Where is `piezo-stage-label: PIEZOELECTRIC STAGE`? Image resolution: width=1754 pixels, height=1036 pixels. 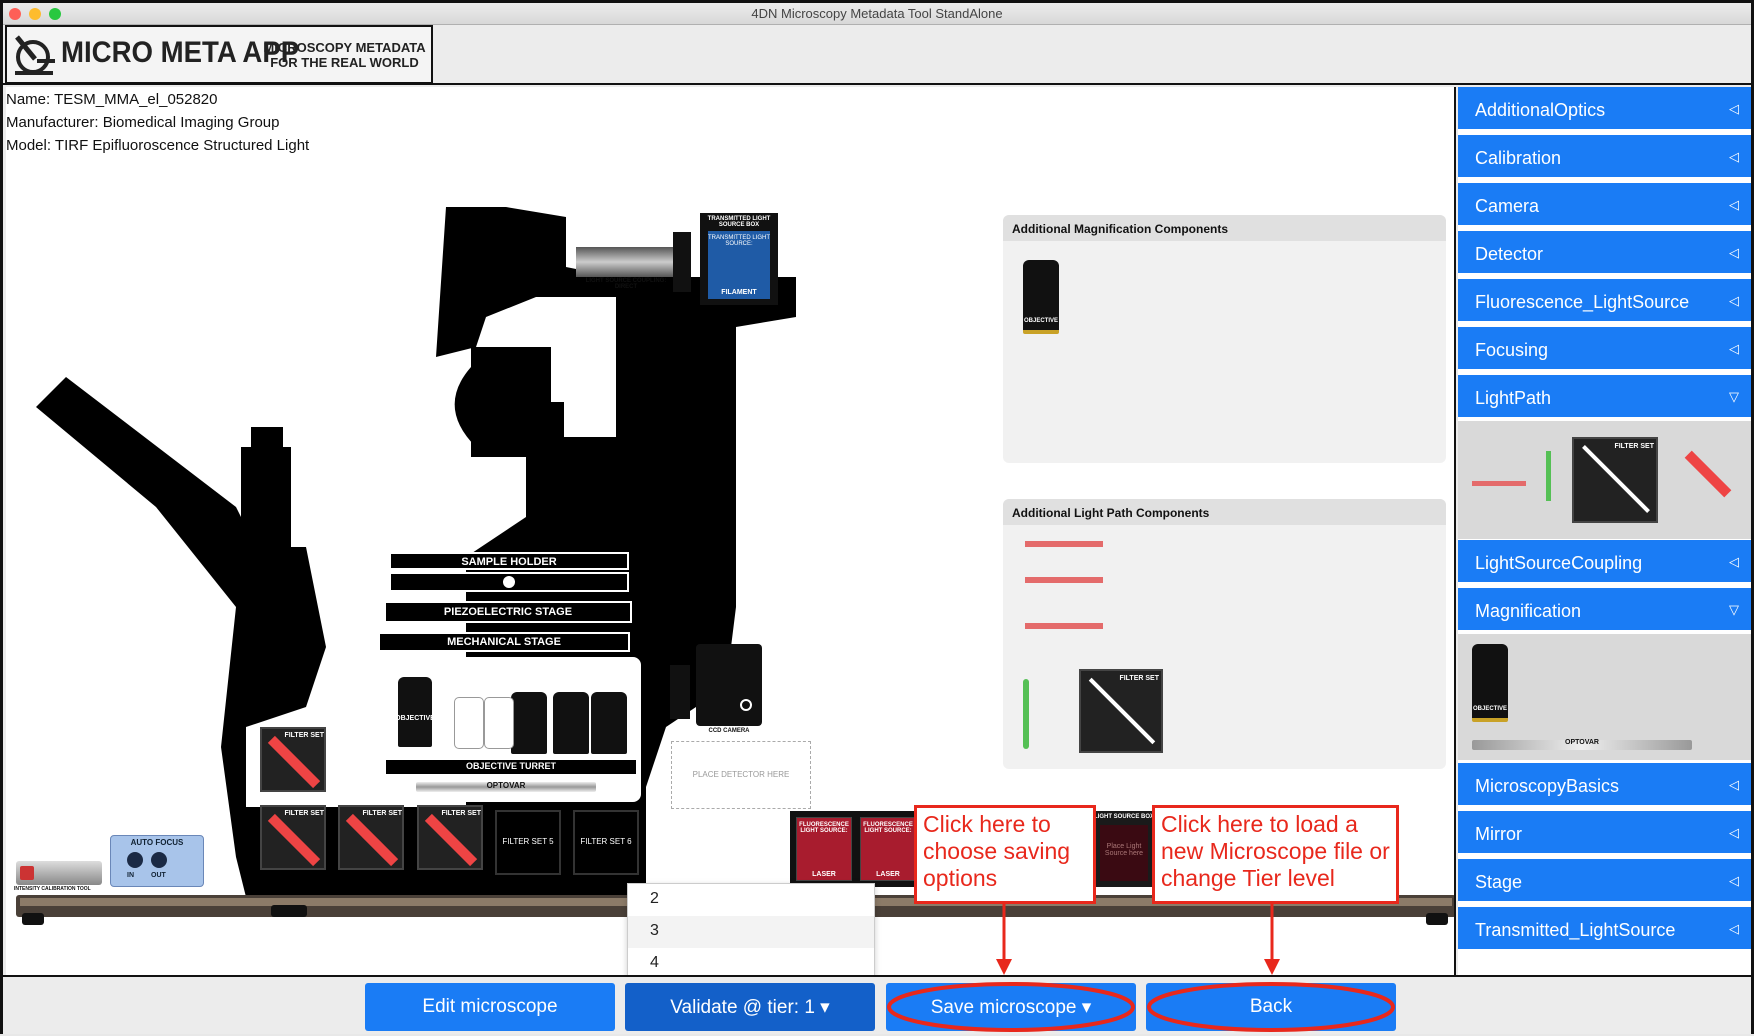 piezo-stage-label: PIEZOELECTRIC STAGE is located at coordinates (508, 612).